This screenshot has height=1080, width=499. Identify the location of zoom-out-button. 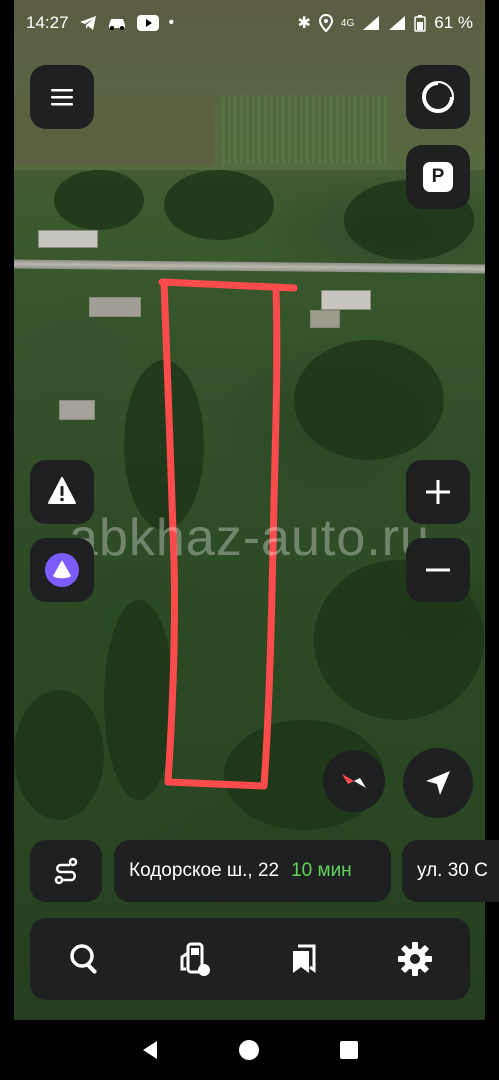
(438, 570).